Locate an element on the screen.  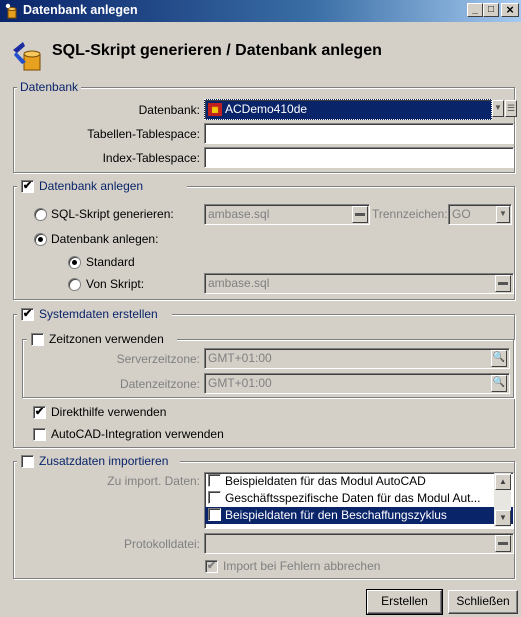
direct-help-checkbox: ✔ is located at coordinates (39, 412).